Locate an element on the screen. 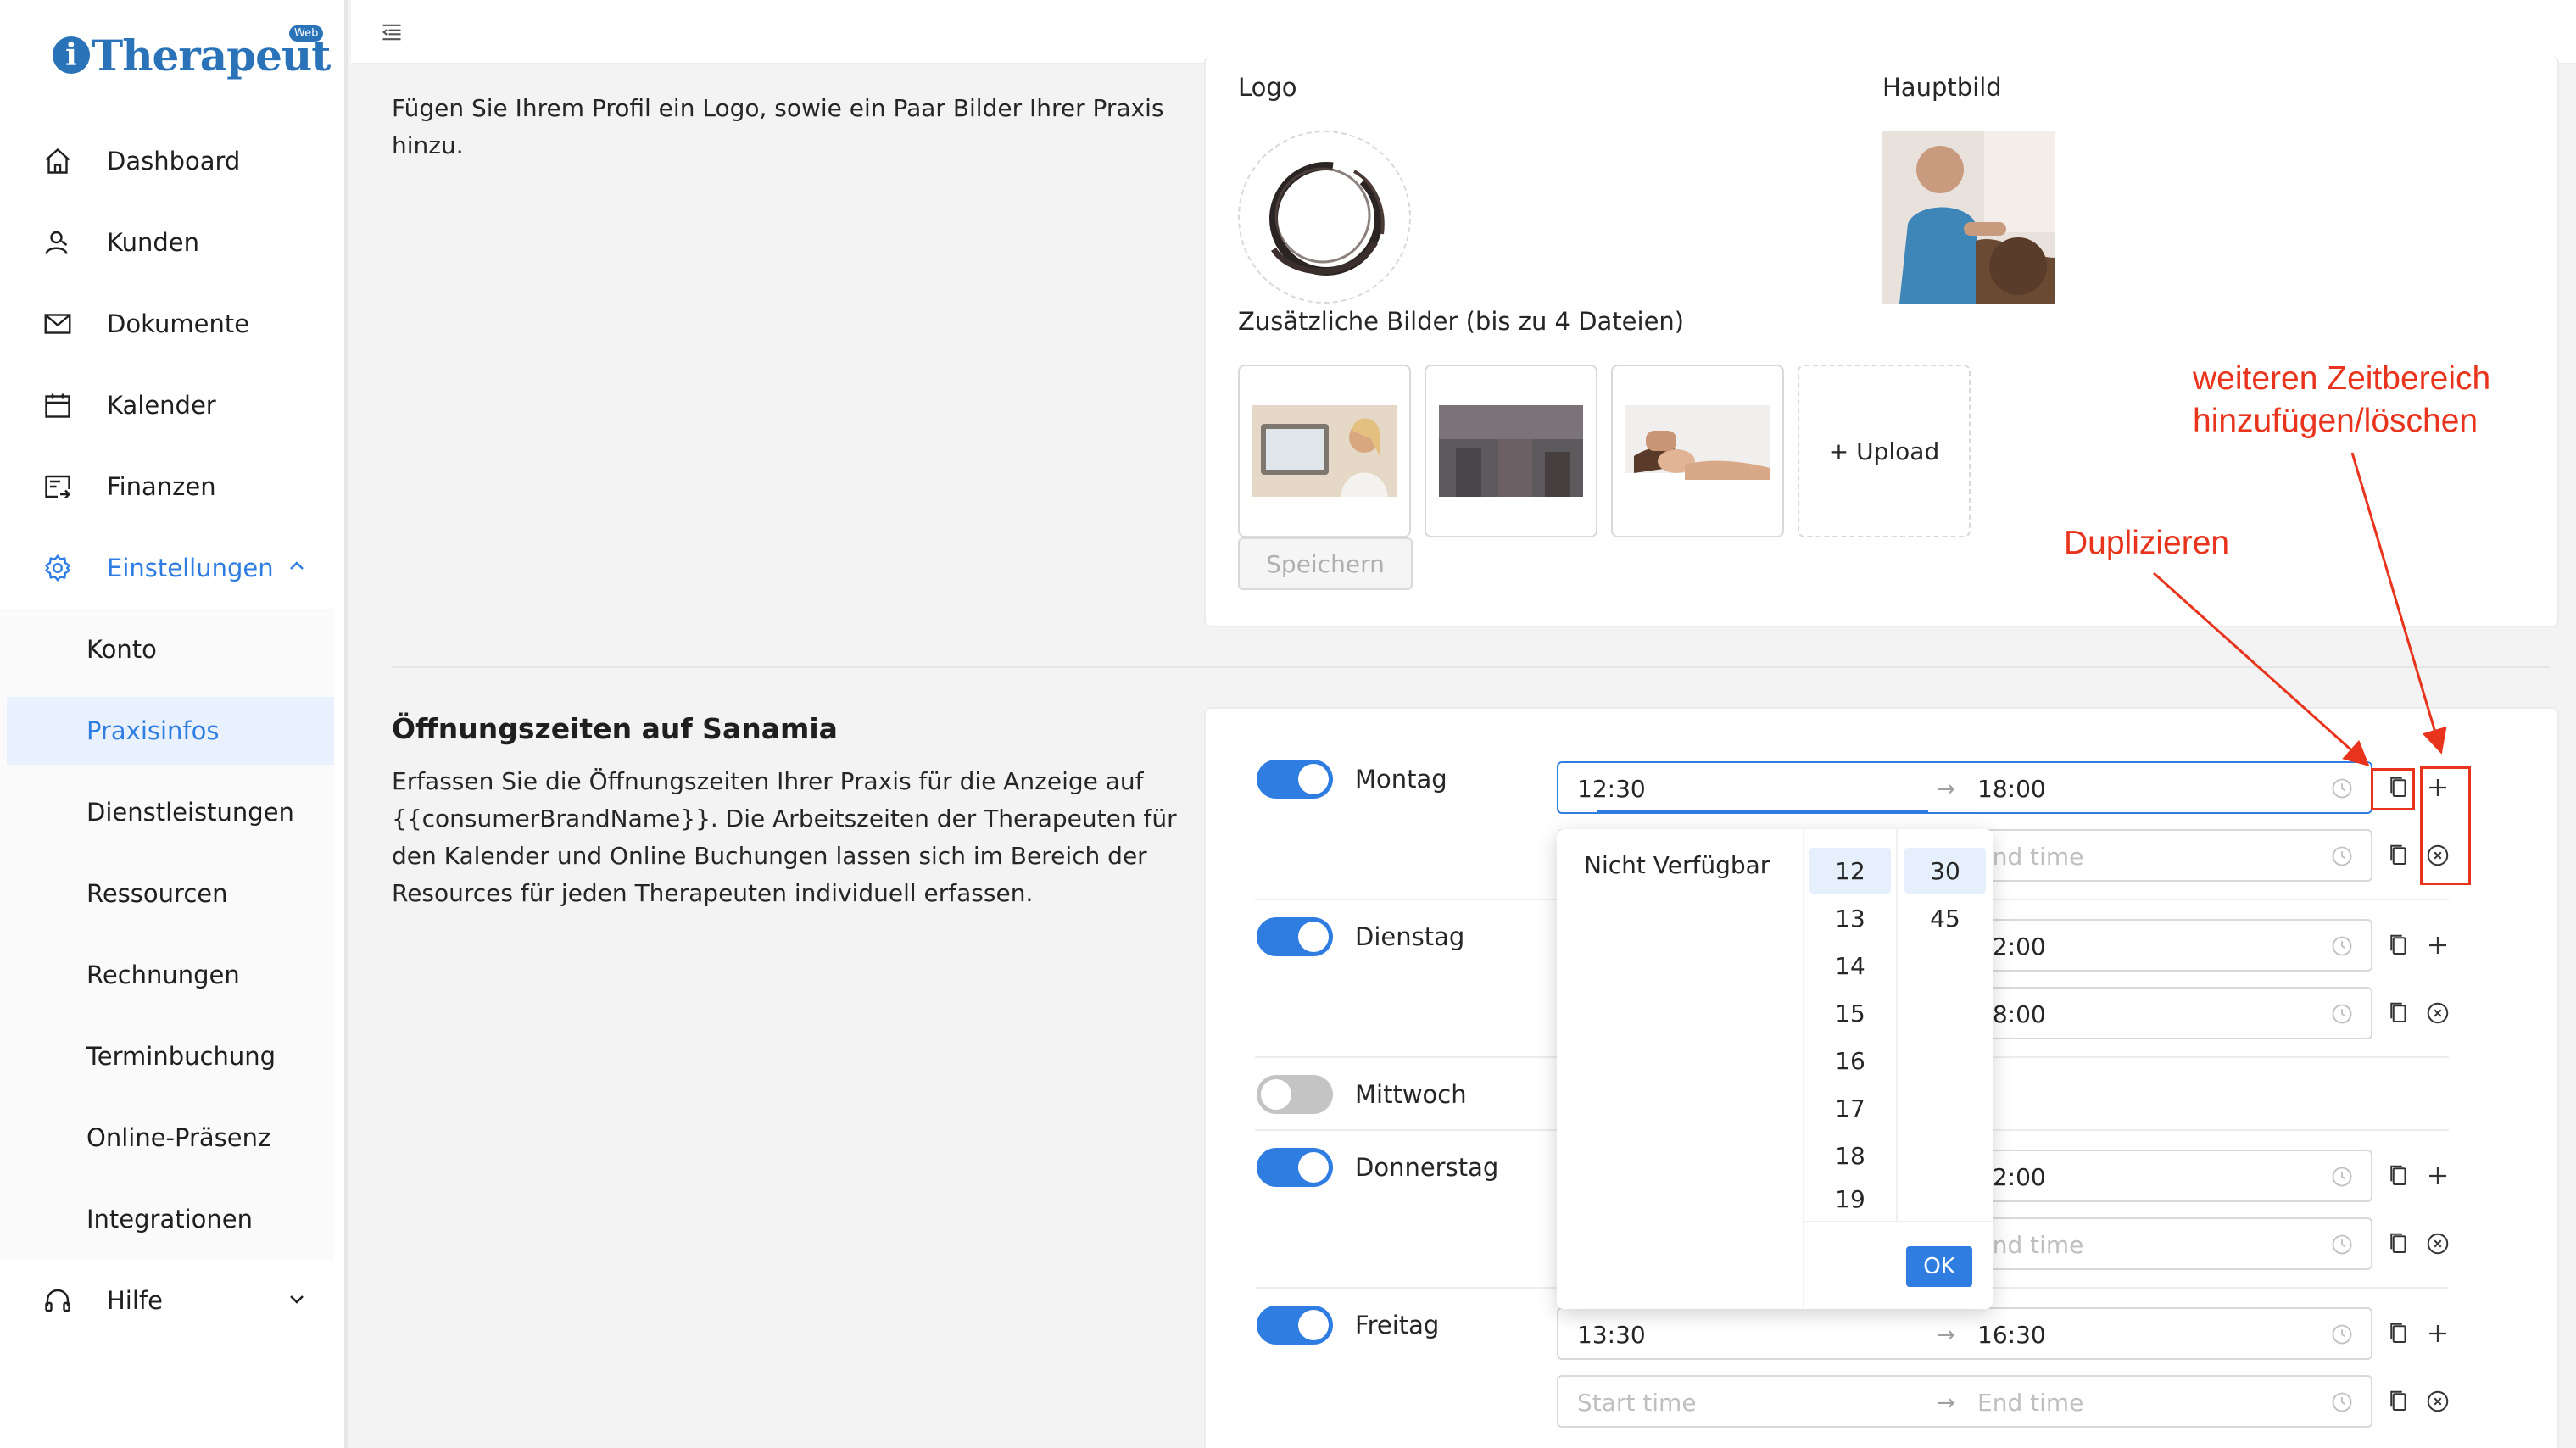 The width and height of the screenshot is (2576, 1448). logo-label: Logo is located at coordinates (1267, 87).